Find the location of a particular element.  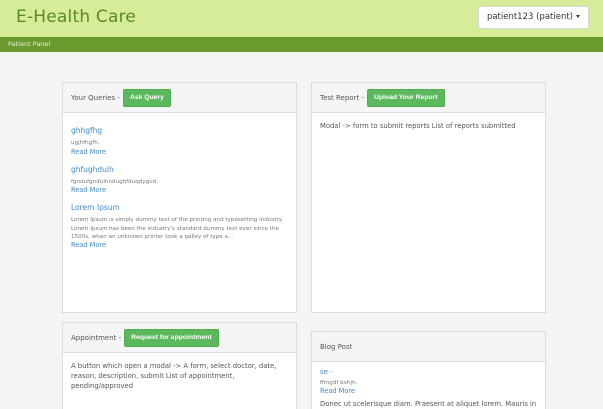

ask-query-button: Ask Query is located at coordinates (146, 97).